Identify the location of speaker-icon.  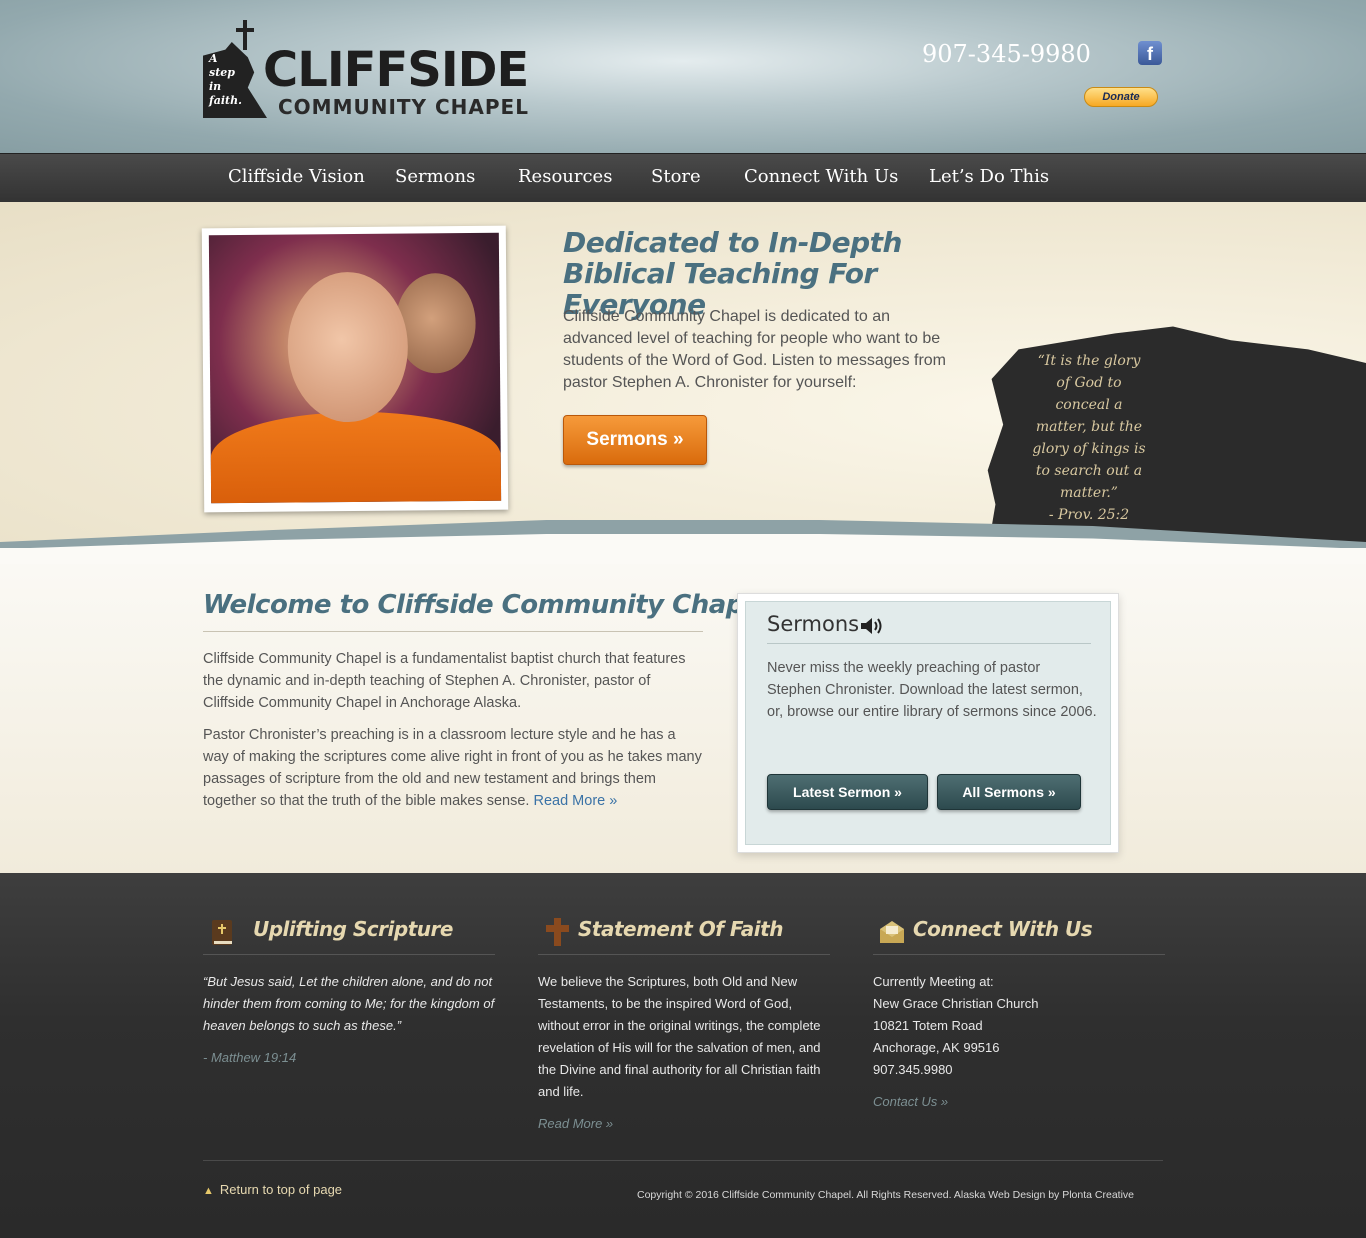
(871, 626).